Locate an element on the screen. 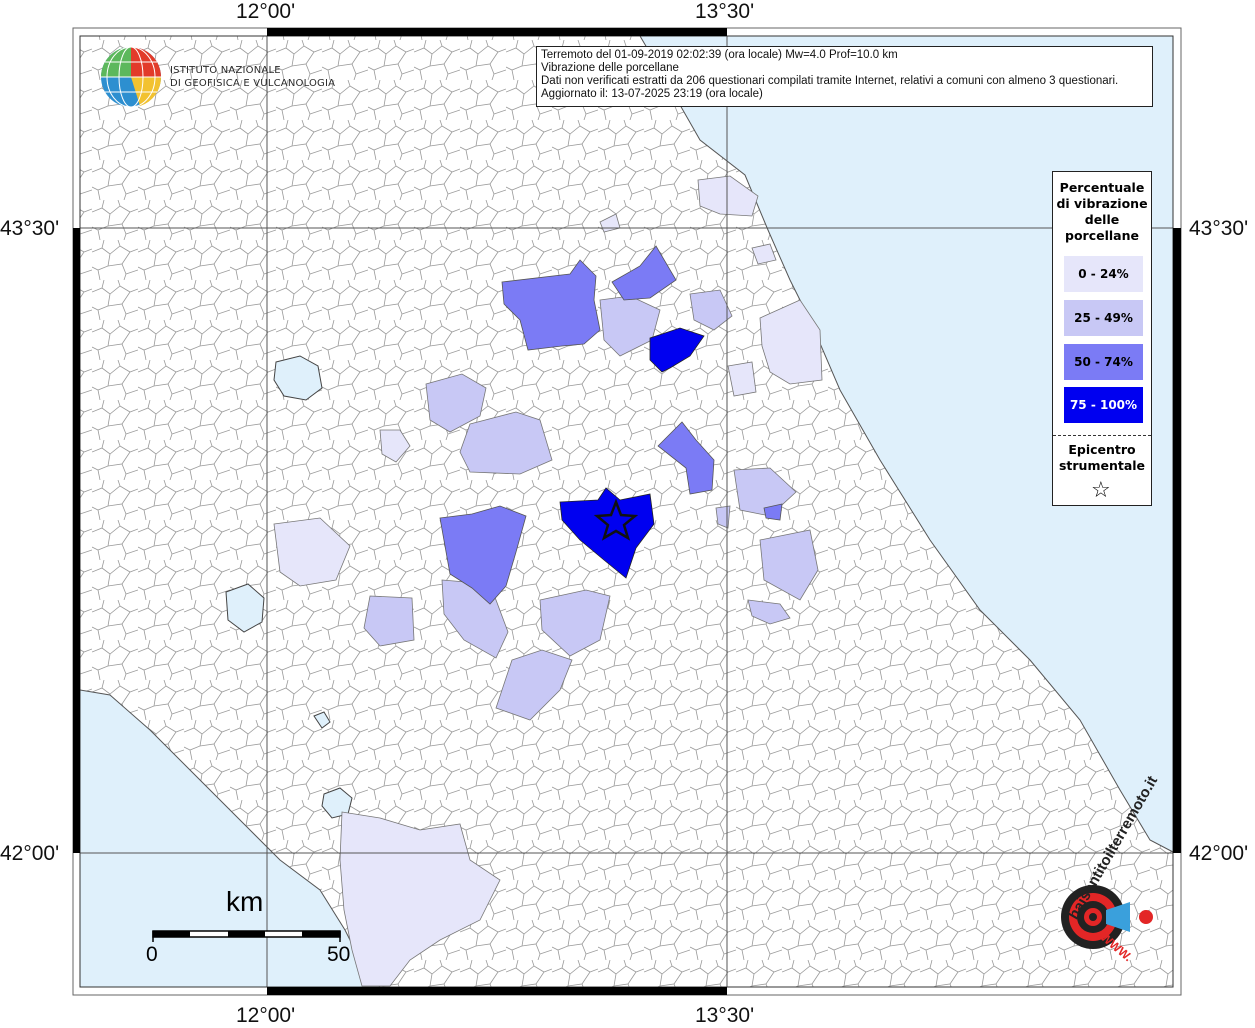 This screenshot has width=1255, height=1028. legend-epicenter-label: Epicentro strumentale is located at coordinates (1102, 458).